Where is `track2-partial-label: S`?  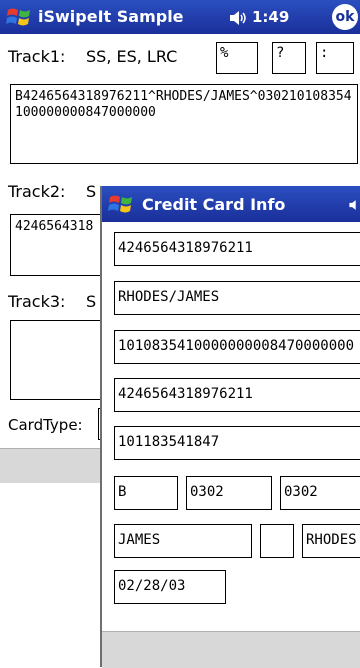
track2-partial-label: S is located at coordinates (91, 191).